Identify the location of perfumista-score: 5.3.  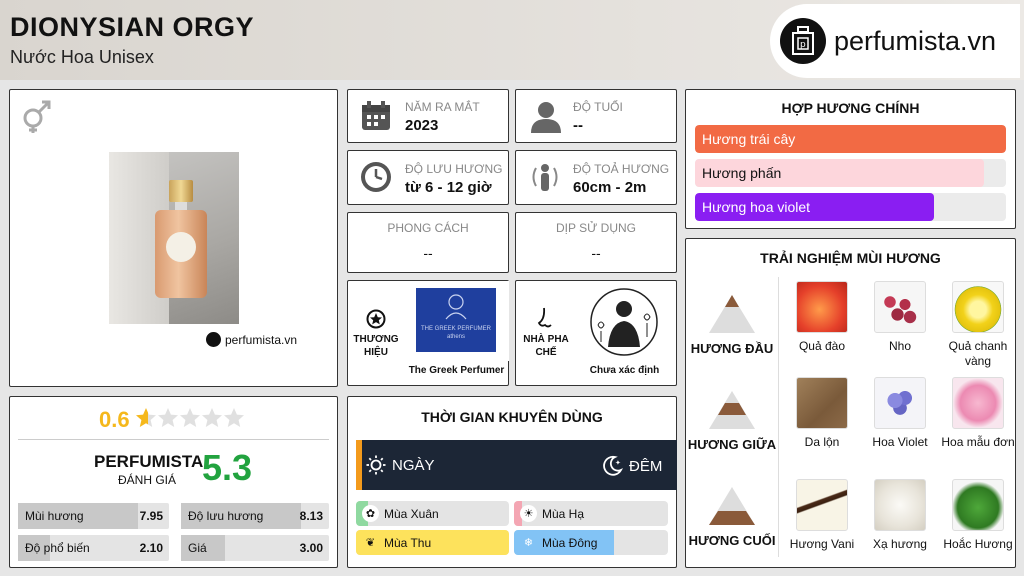
(227, 467).